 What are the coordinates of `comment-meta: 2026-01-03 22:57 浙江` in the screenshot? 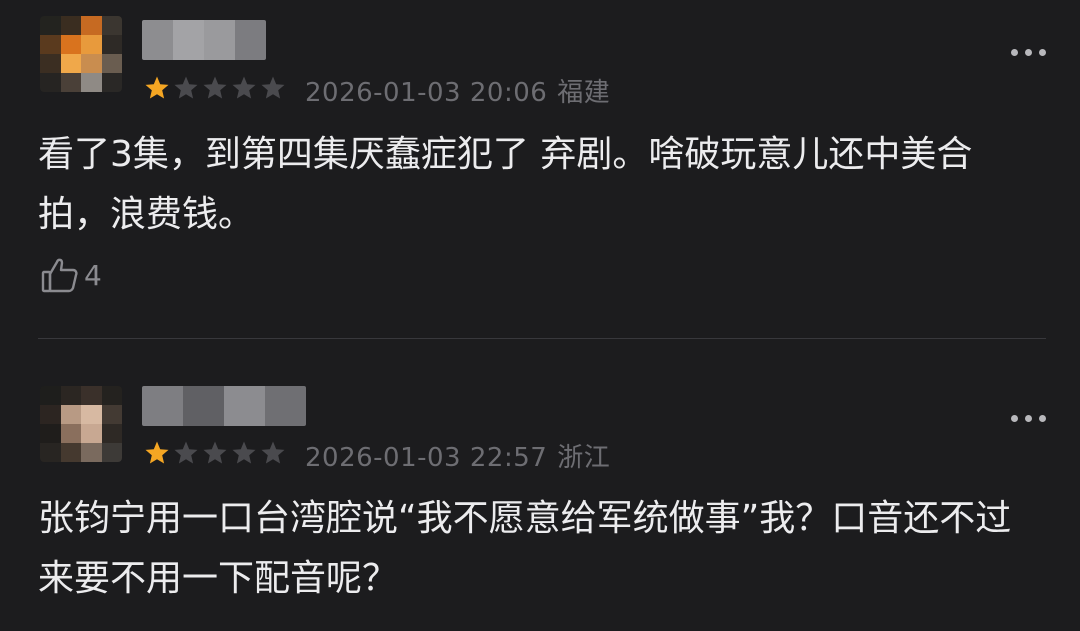 It's located at (457, 455).